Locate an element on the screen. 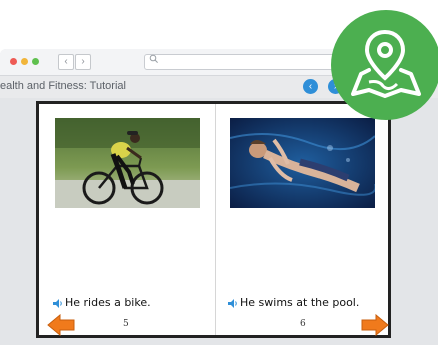 The image size is (438, 345). page-title: ealth and Fitness: Tutorial is located at coordinates (63, 86).